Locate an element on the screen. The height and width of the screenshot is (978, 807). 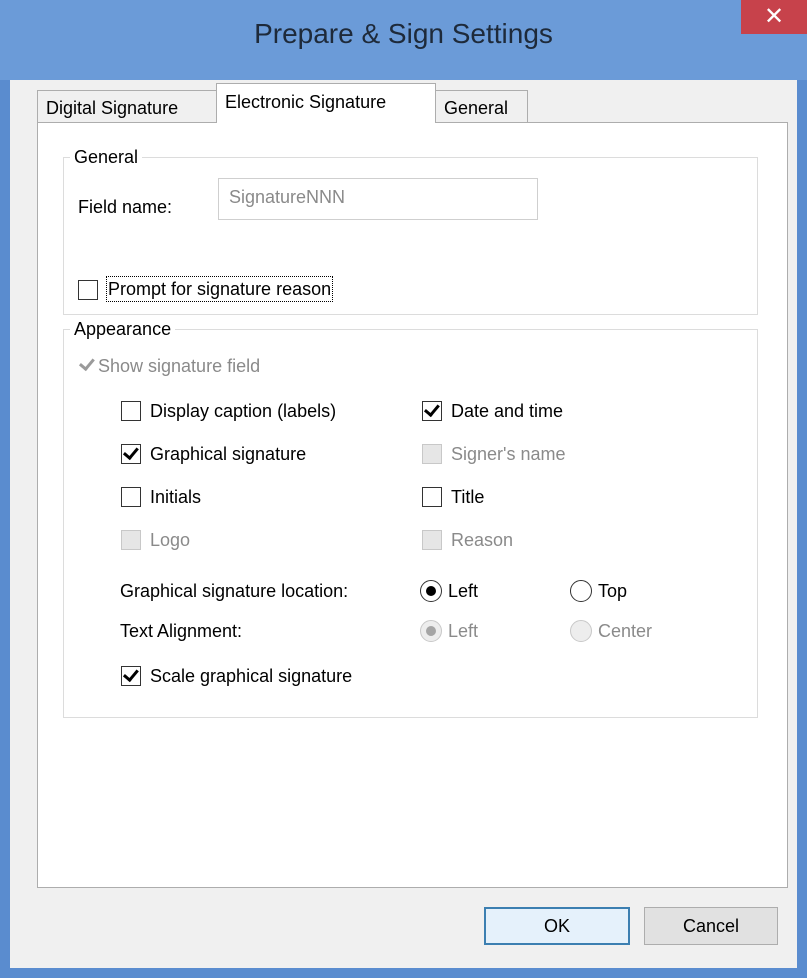
alignment-center-label: Center is located at coordinates (625, 631).